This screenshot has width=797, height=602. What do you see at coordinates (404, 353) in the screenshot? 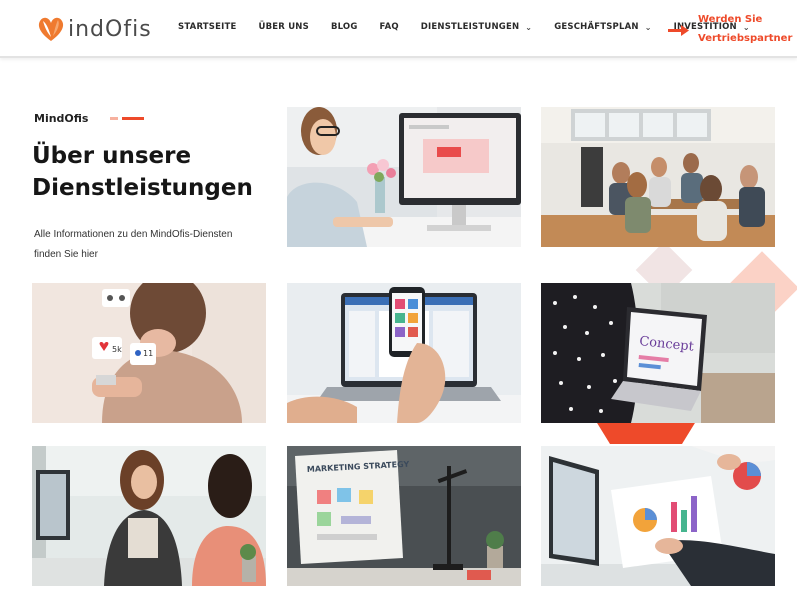
I see `service-image-phone-laptop` at bounding box center [404, 353].